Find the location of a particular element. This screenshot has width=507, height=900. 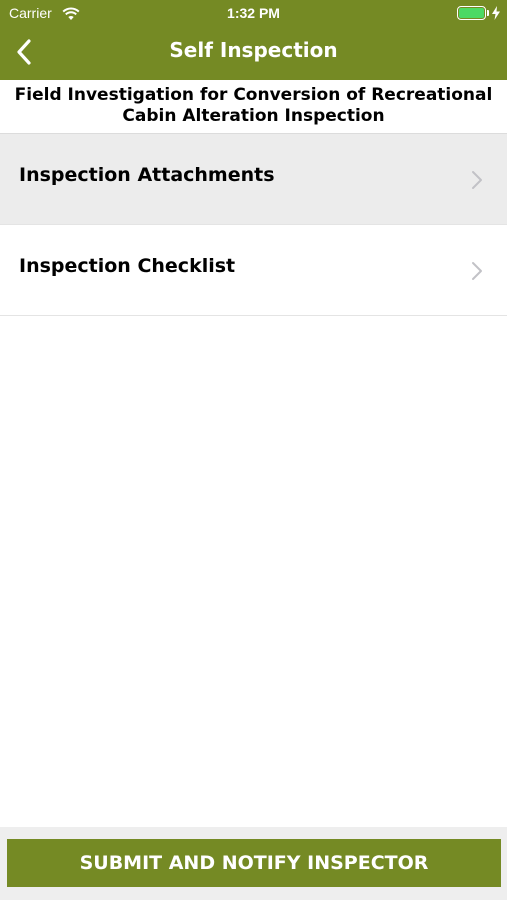

battery-icon is located at coordinates (473, 13).